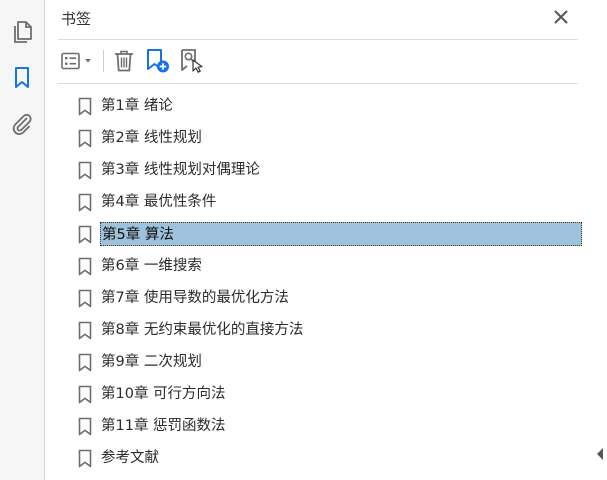 The width and height of the screenshot is (607, 480). I want to click on attachments-button, so click(22, 124).